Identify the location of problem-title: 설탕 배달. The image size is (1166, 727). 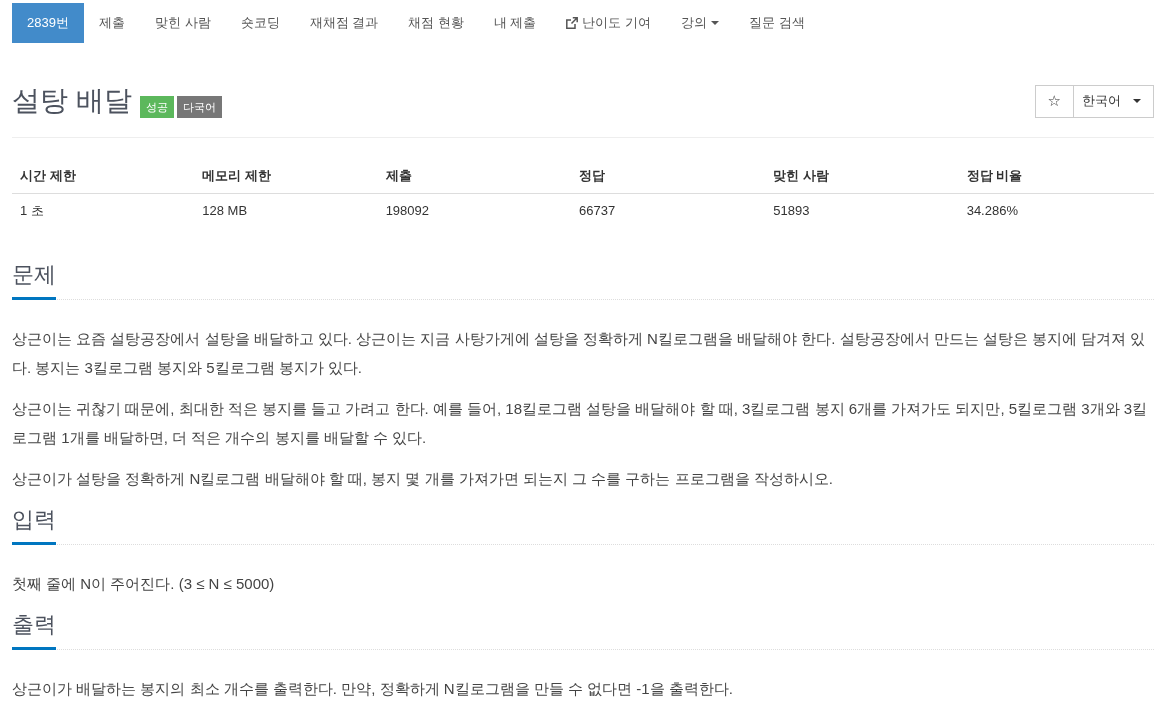
(72, 101).